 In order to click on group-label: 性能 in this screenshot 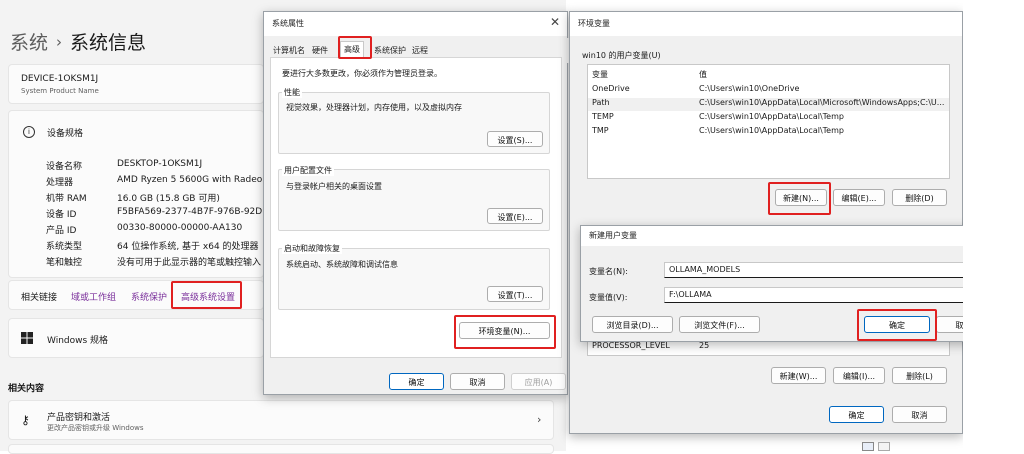, I will do `click(292, 92)`.